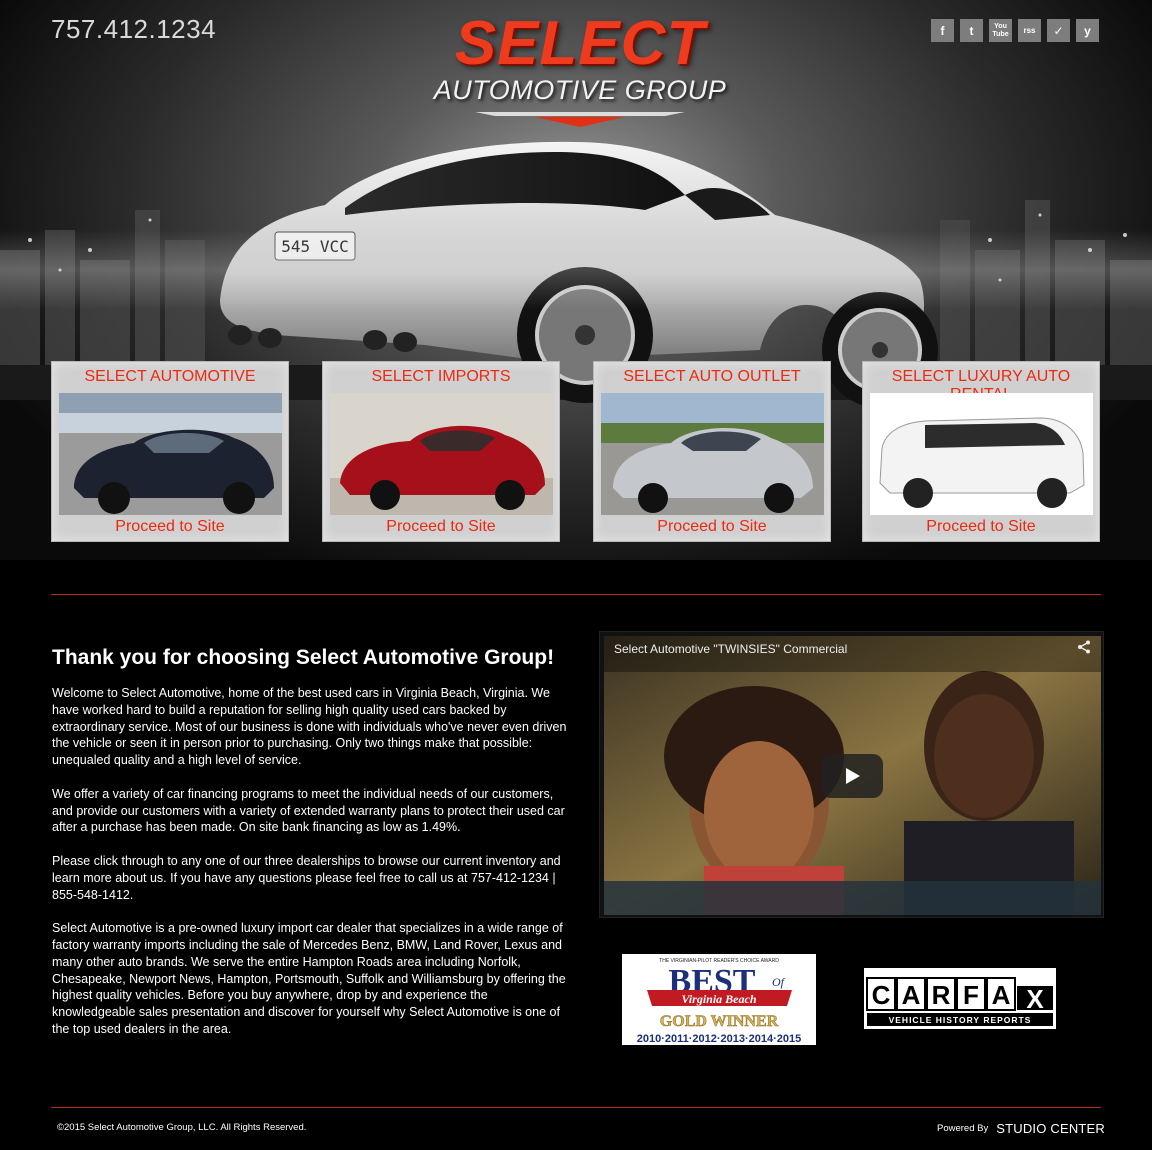  I want to click on dealer-name: SELECT AUTOMOTIVE, so click(170, 376).